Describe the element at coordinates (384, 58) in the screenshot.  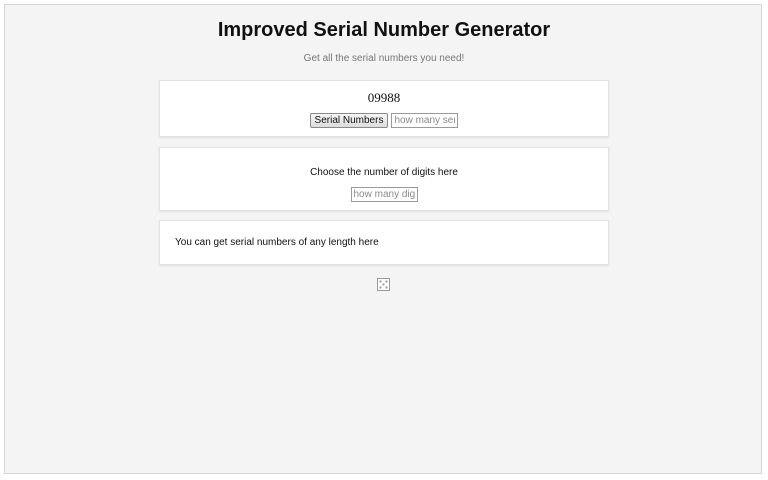
I see `page-subtitle: Get all the serial numbers you need!` at that location.